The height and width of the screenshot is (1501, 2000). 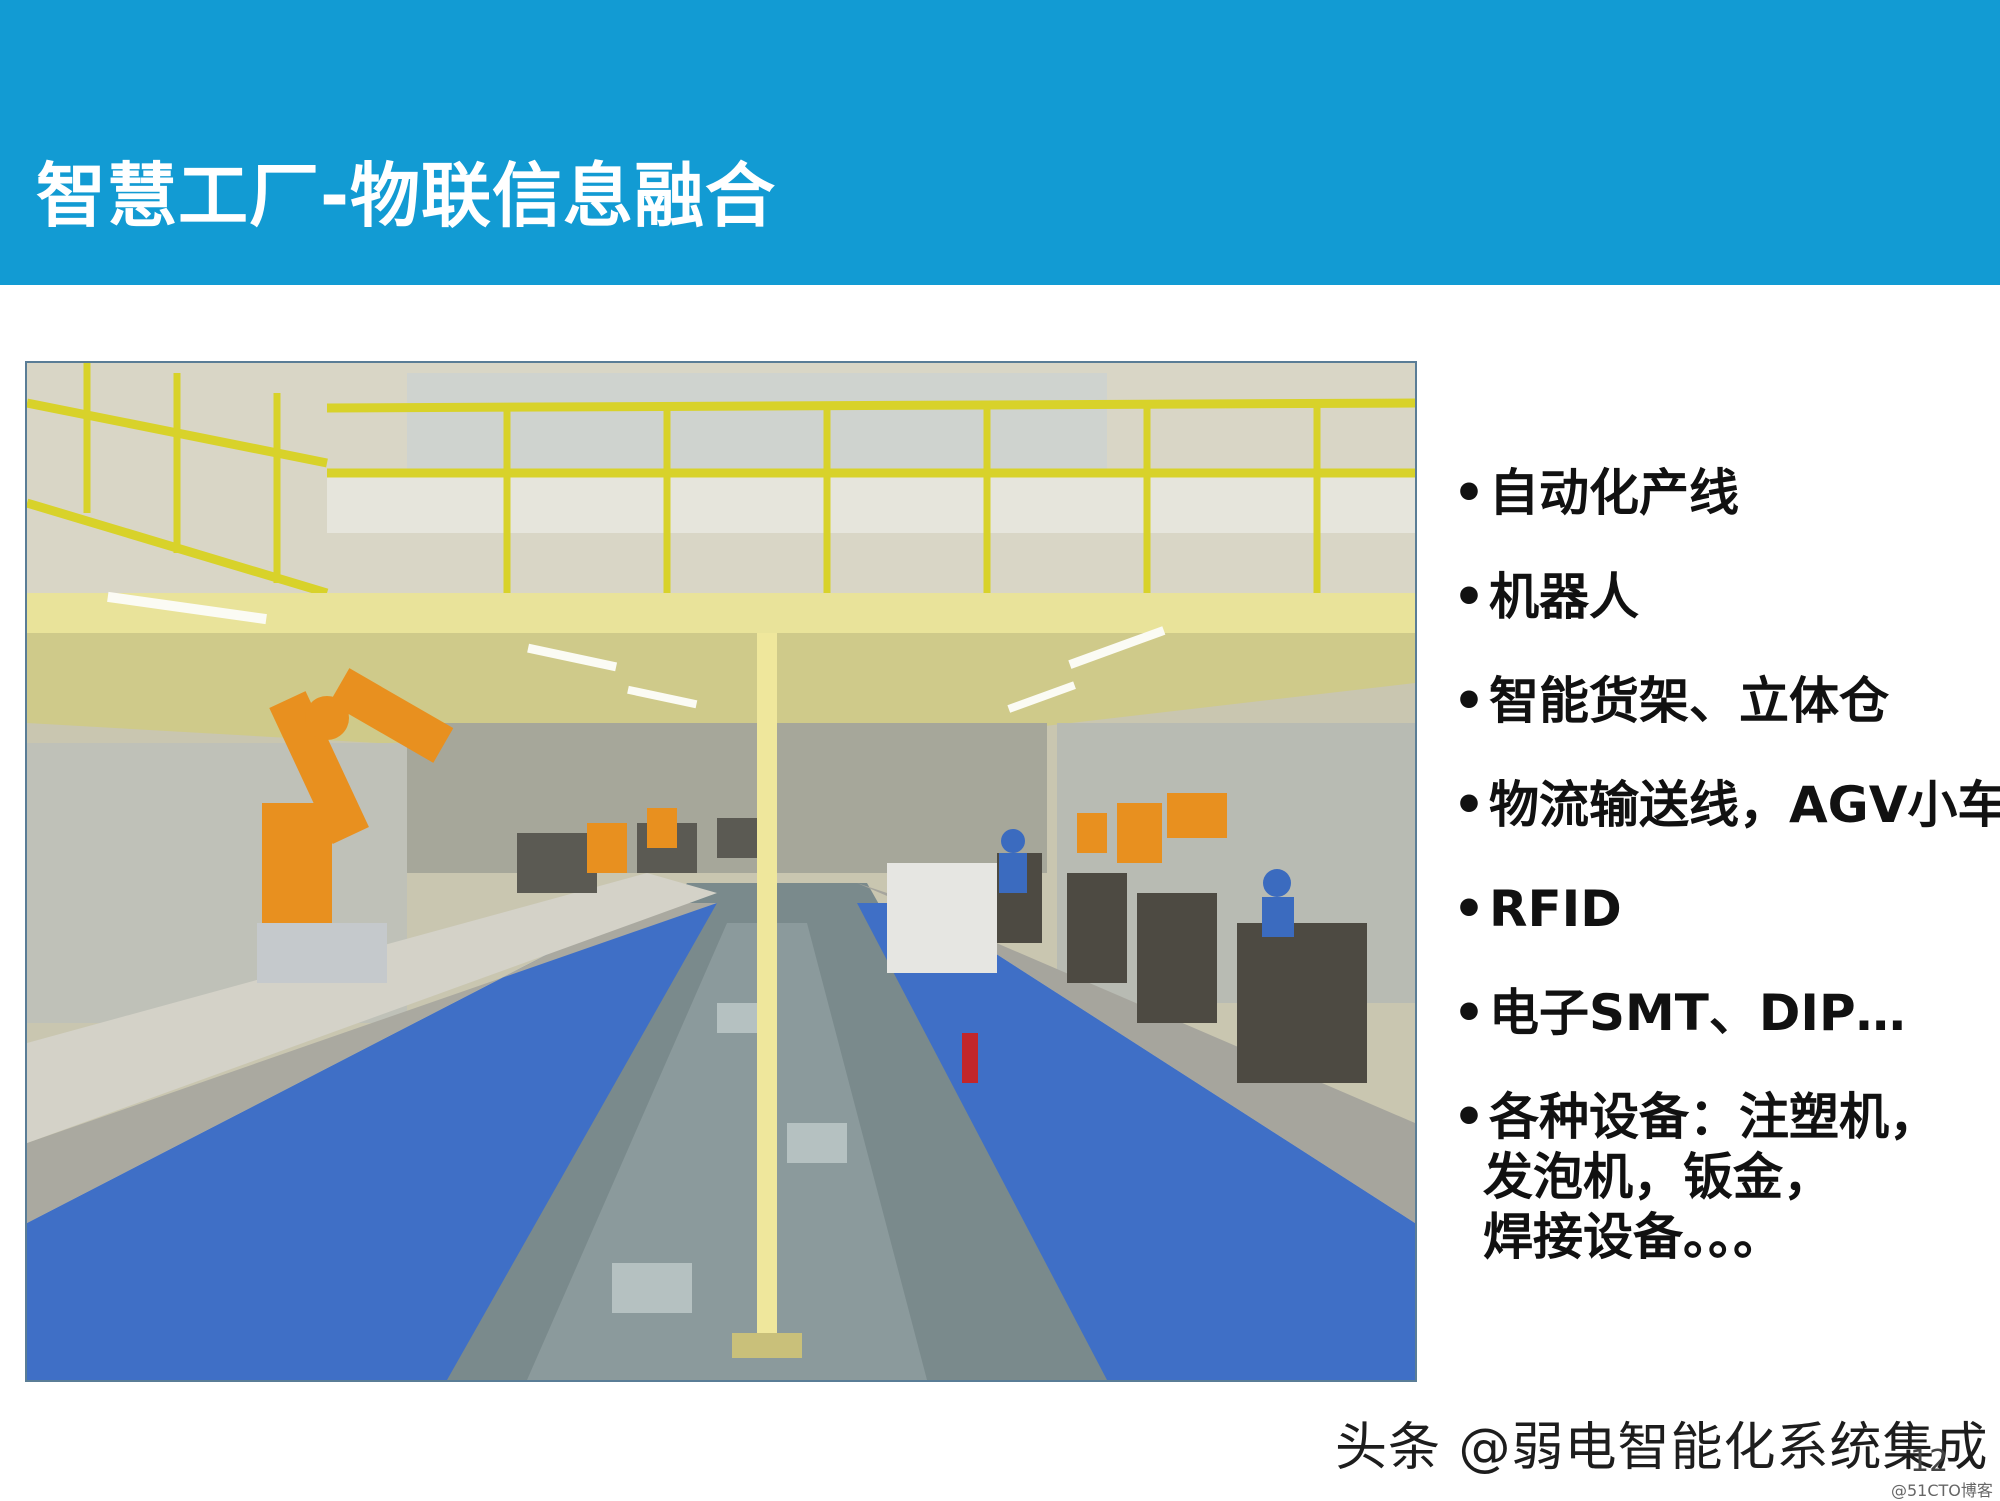 I want to click on bullet-line: •各种设备：注塑机，, so click(x=1723, y=1117).